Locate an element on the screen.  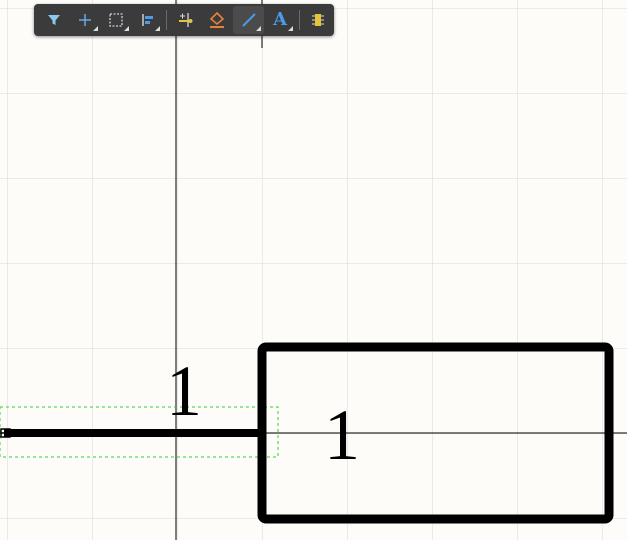
pin-designator: 1 is located at coordinates (184, 391).